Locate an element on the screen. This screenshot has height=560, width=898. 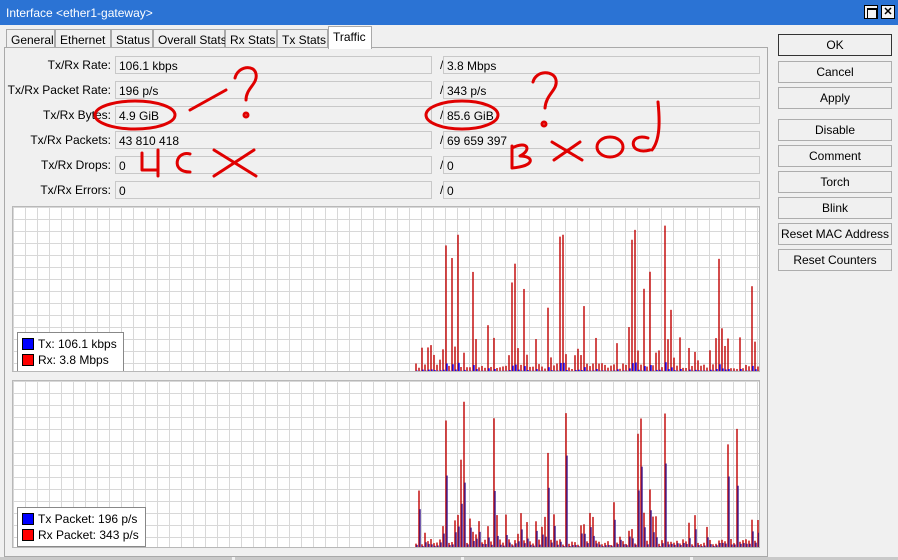
torch-button: Torch is located at coordinates (835, 182).